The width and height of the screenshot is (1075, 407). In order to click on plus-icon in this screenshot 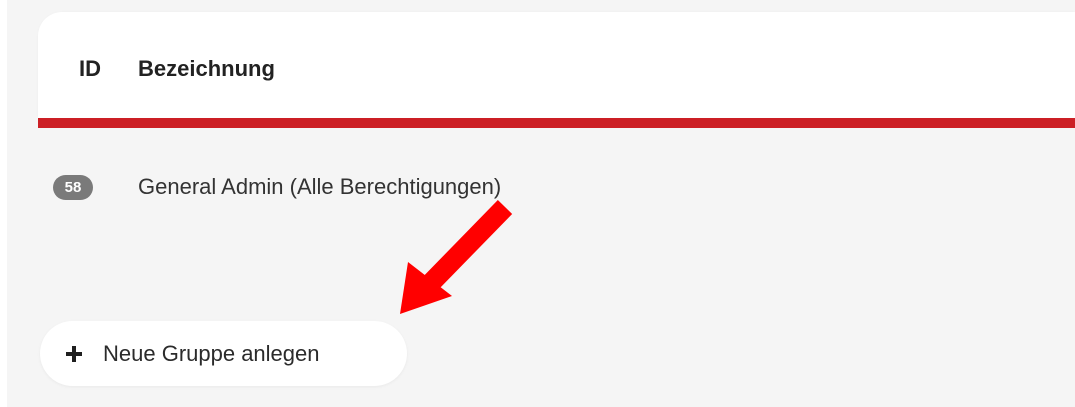, I will do `click(74, 354)`.